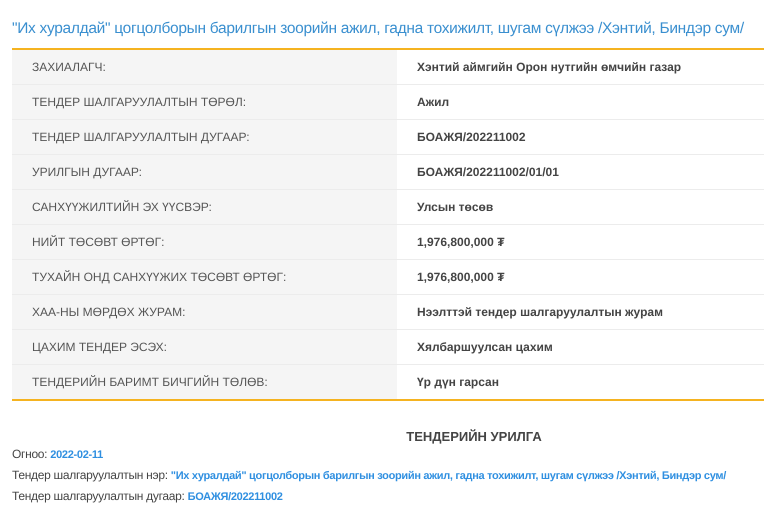 Image resolution: width=764 pixels, height=507 pixels. Describe the element at coordinates (204, 312) in the screenshot. I see `table-cell: ХАА-НЫ МӨРДӨХ ЖУРАМ:` at that location.